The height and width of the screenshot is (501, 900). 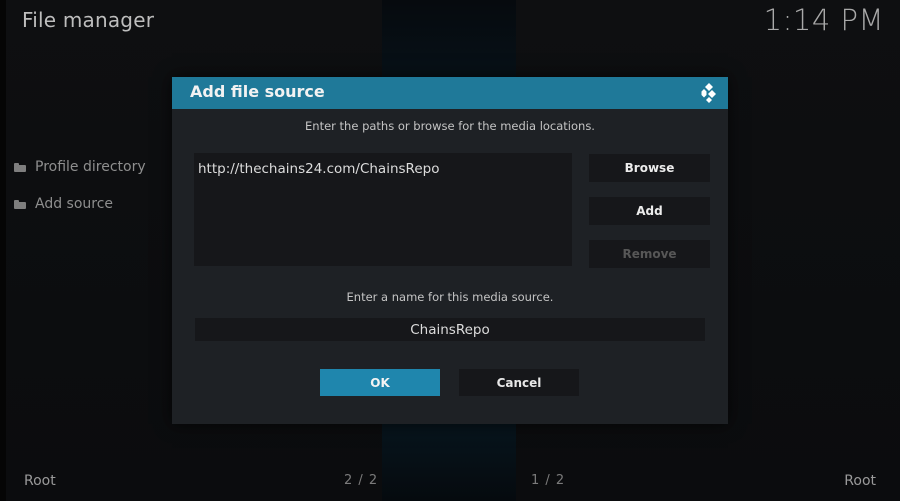 I want to click on left-pane-list: Profile directory Add source, so click(x=80, y=195).